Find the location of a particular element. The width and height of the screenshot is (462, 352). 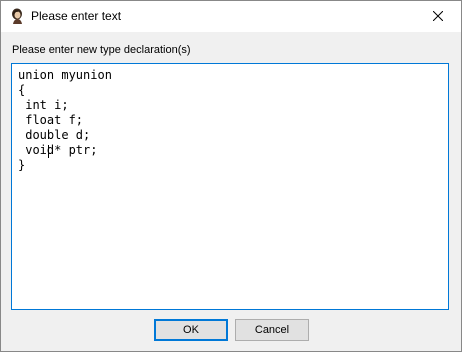

close-icon is located at coordinates (438, 16).